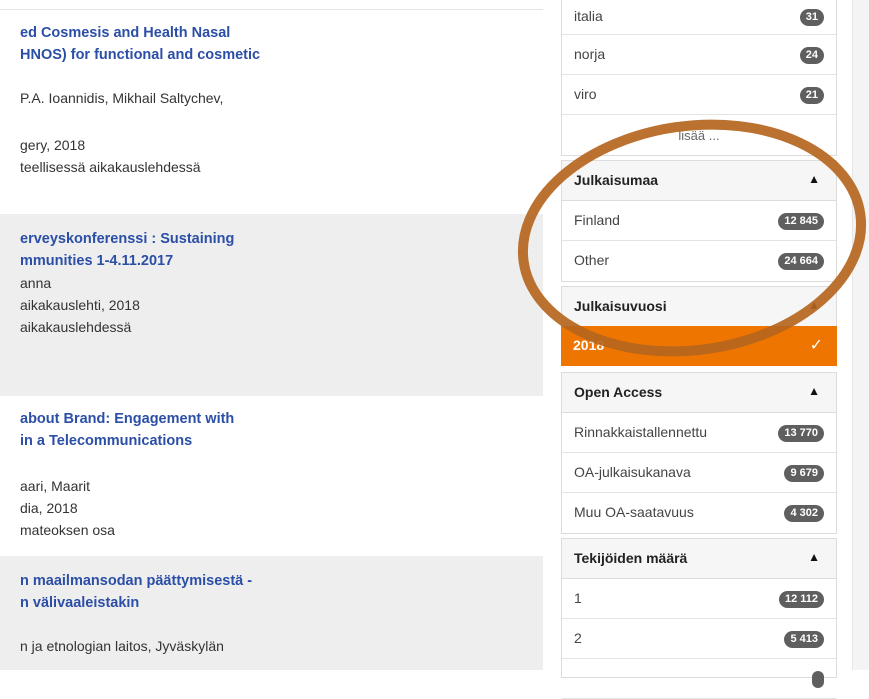 This screenshot has height=699, width=869. What do you see at coordinates (578, 638) in the screenshot?
I see `facet-item-label: 2` at bounding box center [578, 638].